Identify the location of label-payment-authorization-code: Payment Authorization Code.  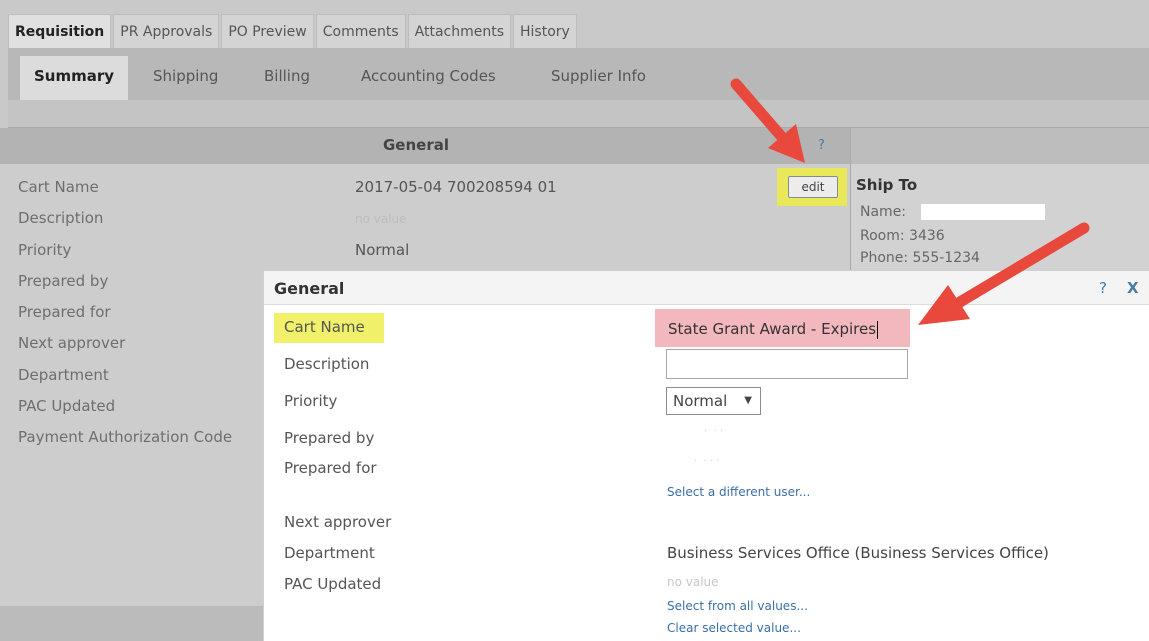
(125, 437).